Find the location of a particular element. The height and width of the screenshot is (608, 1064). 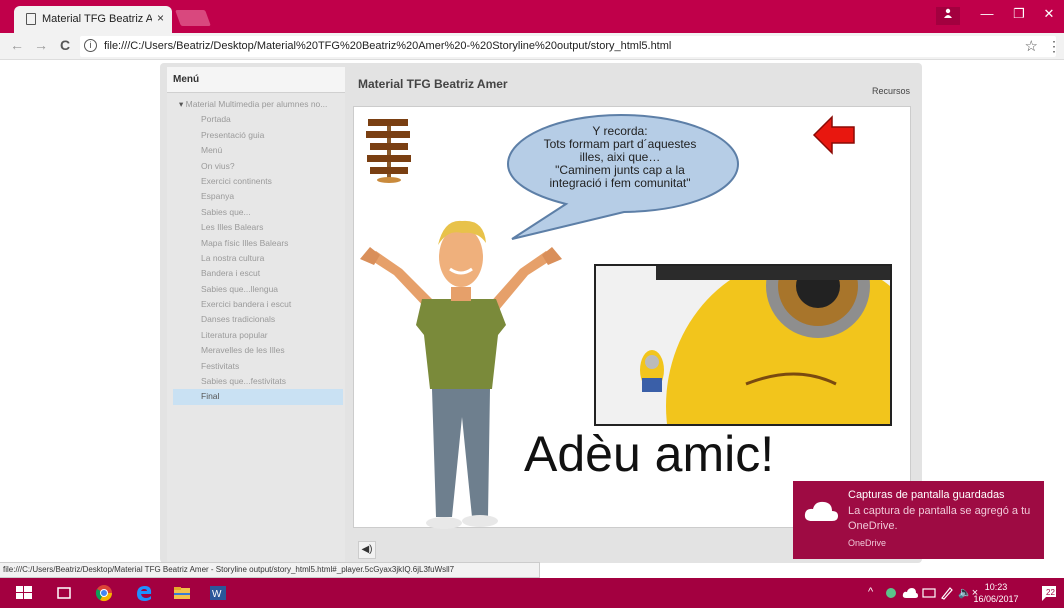

menu-item: Portada is located at coordinates (258, 119).